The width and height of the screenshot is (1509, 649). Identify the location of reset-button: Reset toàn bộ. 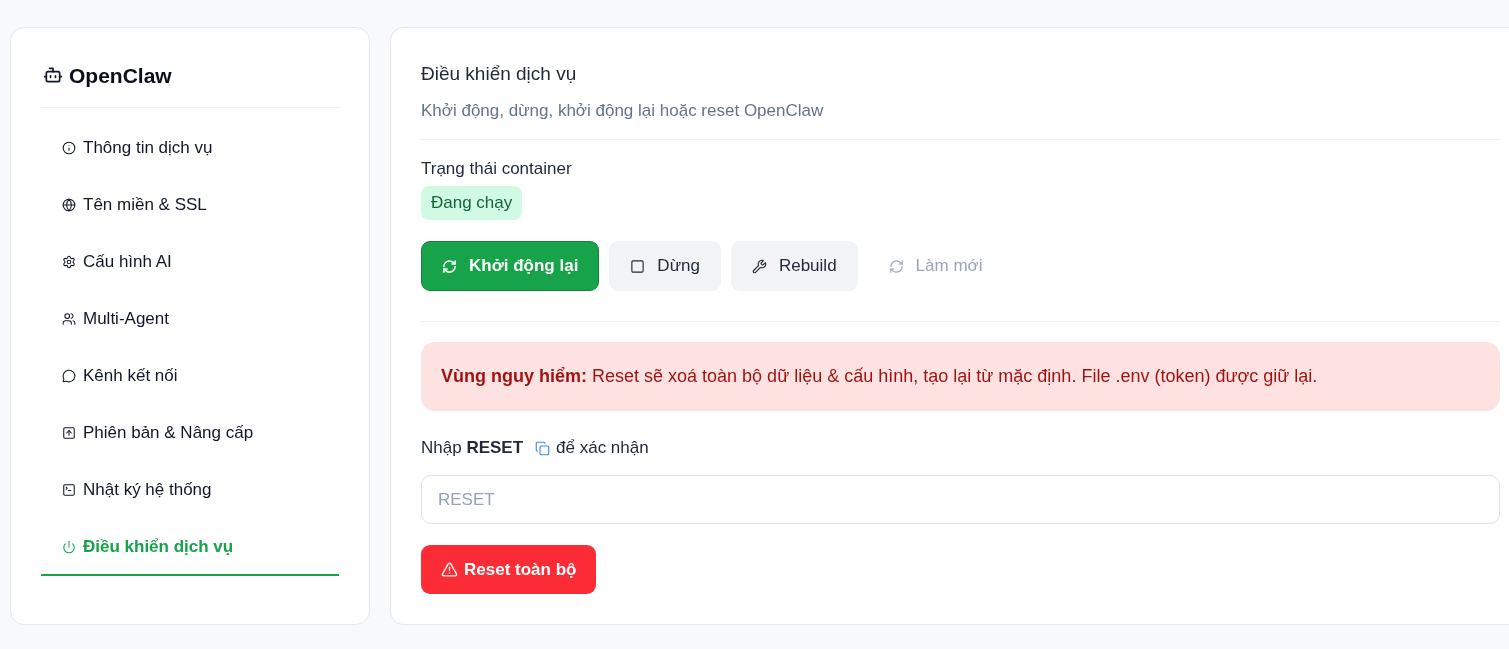
(509, 569).